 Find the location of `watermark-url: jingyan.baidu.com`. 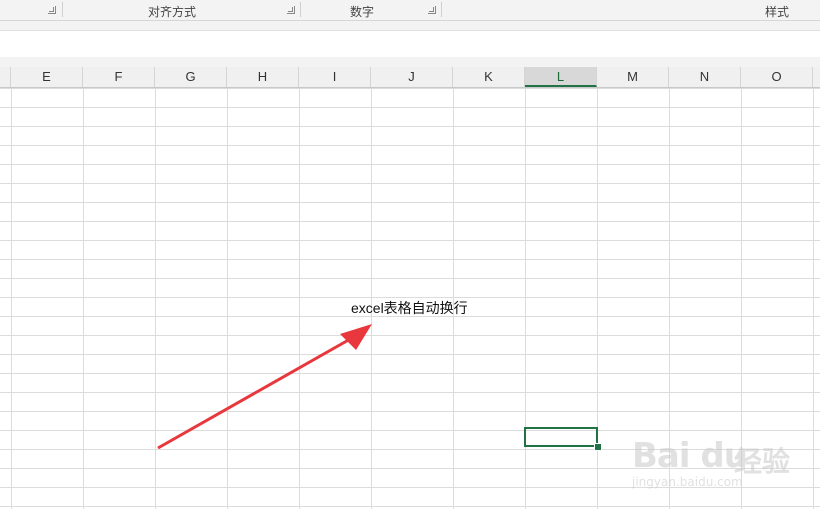

watermark-url: jingyan.baidu.com is located at coordinates (687, 482).